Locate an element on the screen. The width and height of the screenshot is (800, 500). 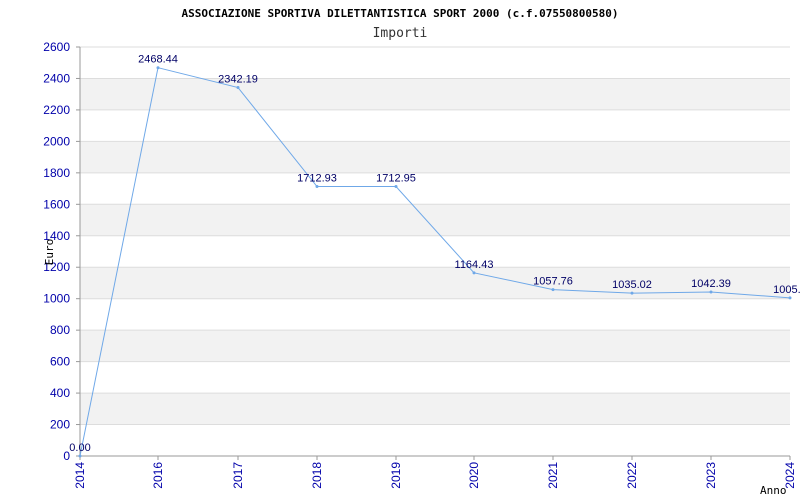
x-tick-label: 2014 is located at coordinates (80, 475).